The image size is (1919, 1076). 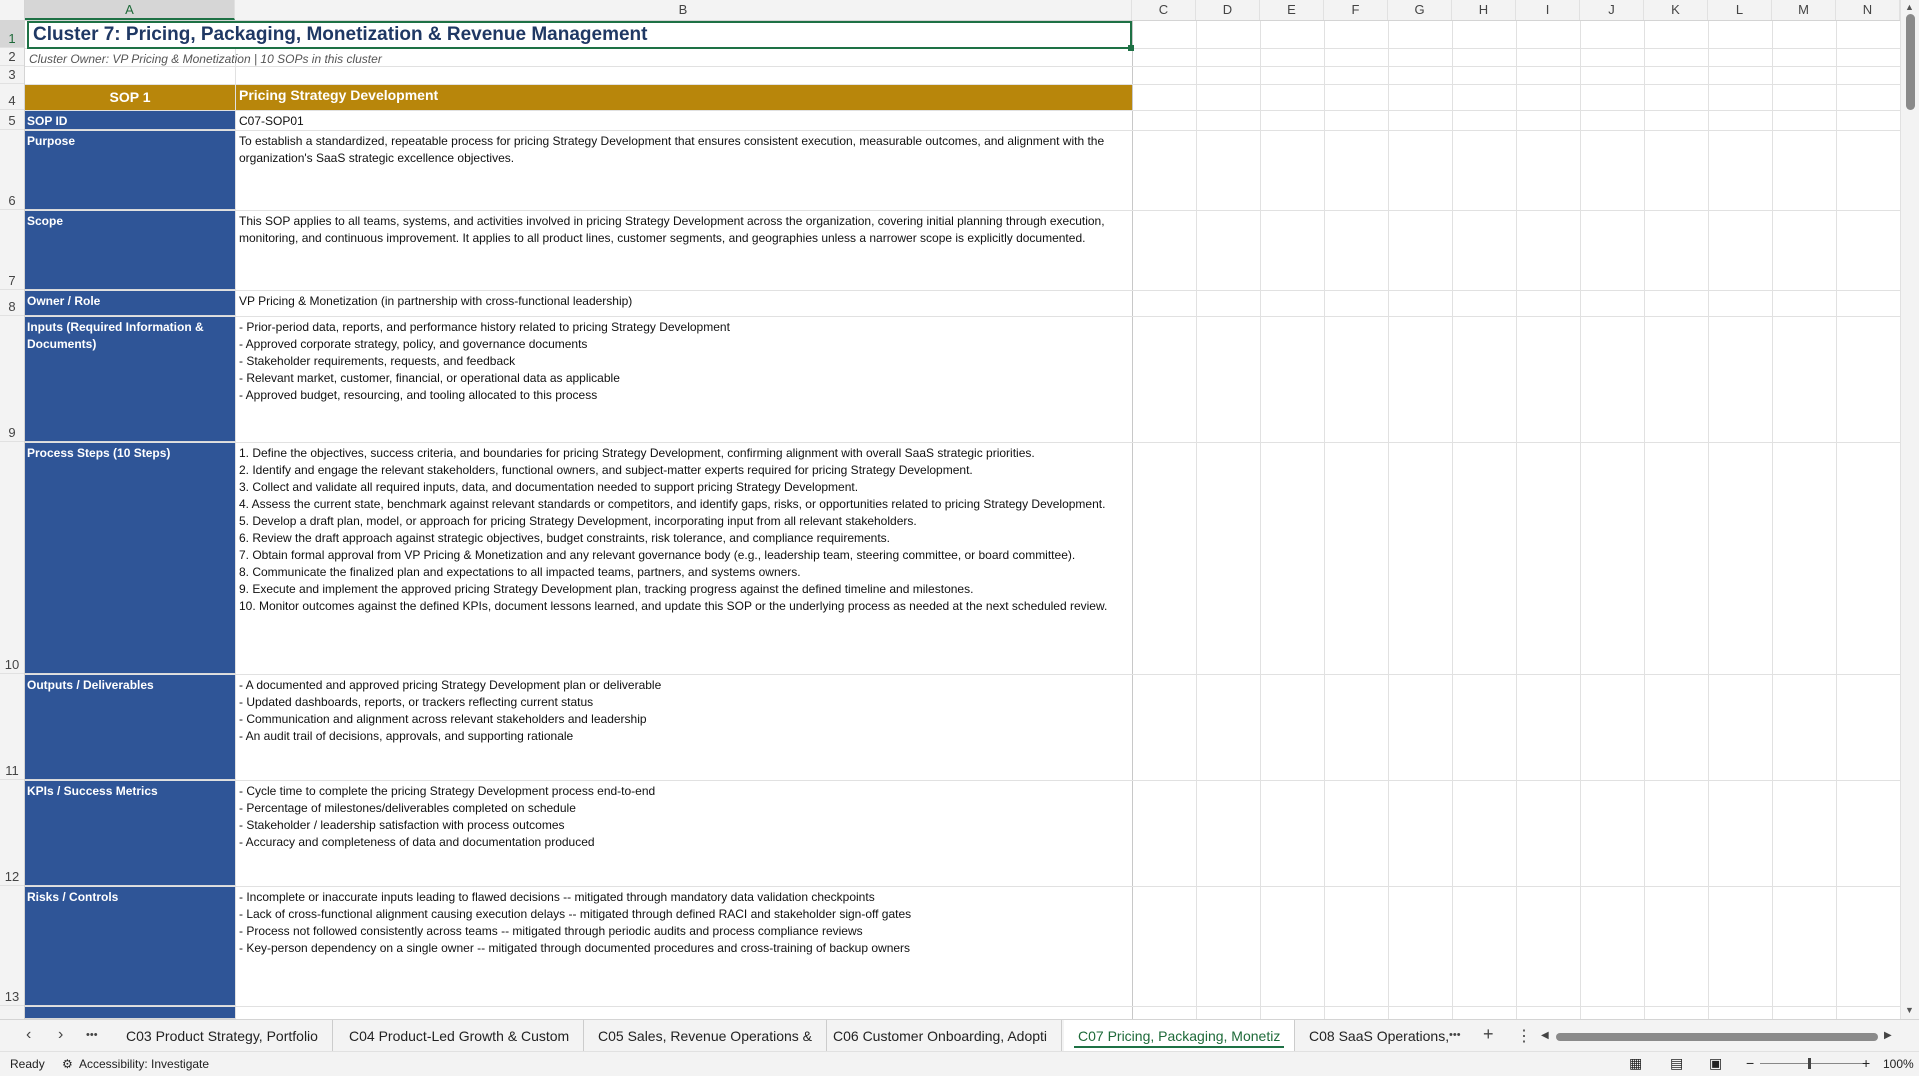 I want to click on column-header-i: I, so click(x=1548, y=10).